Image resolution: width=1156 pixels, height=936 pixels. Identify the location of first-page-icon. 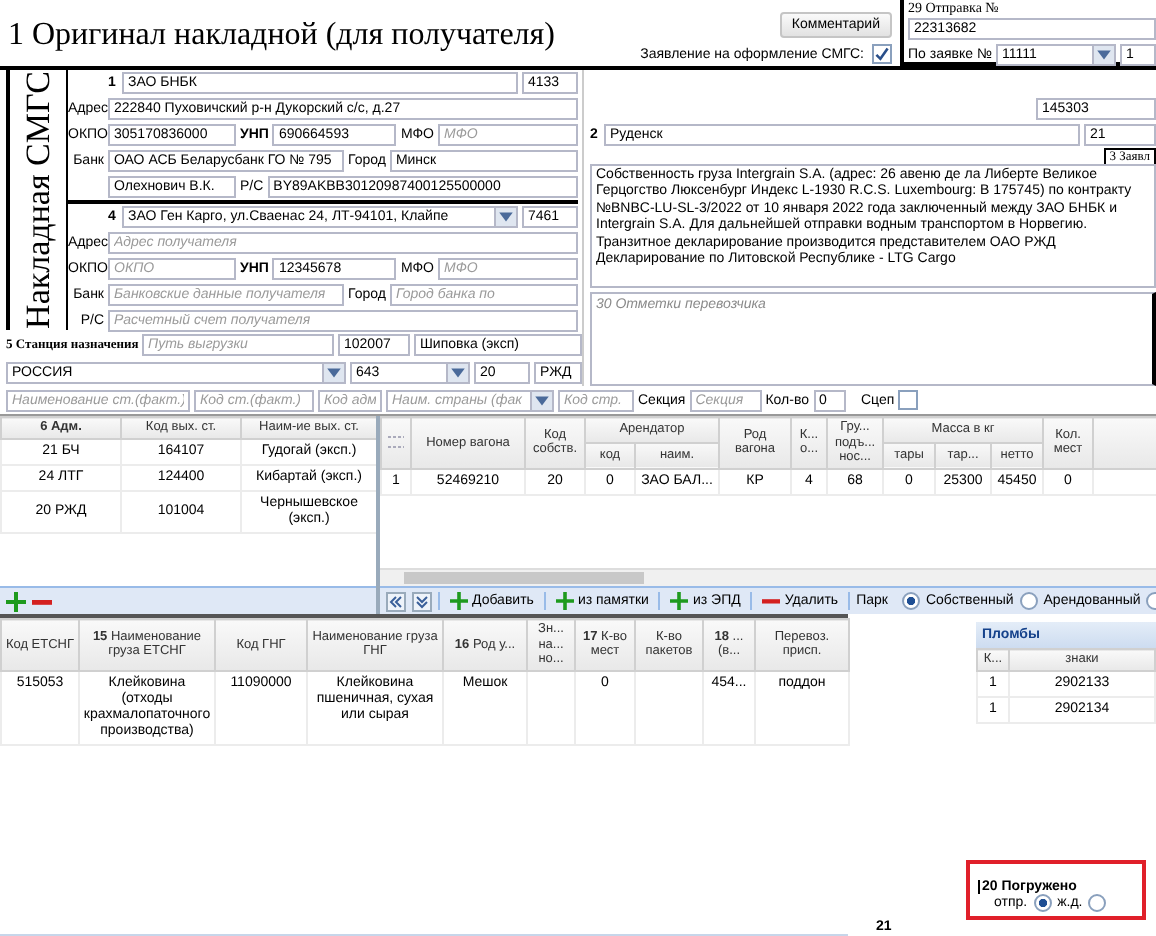
(396, 601).